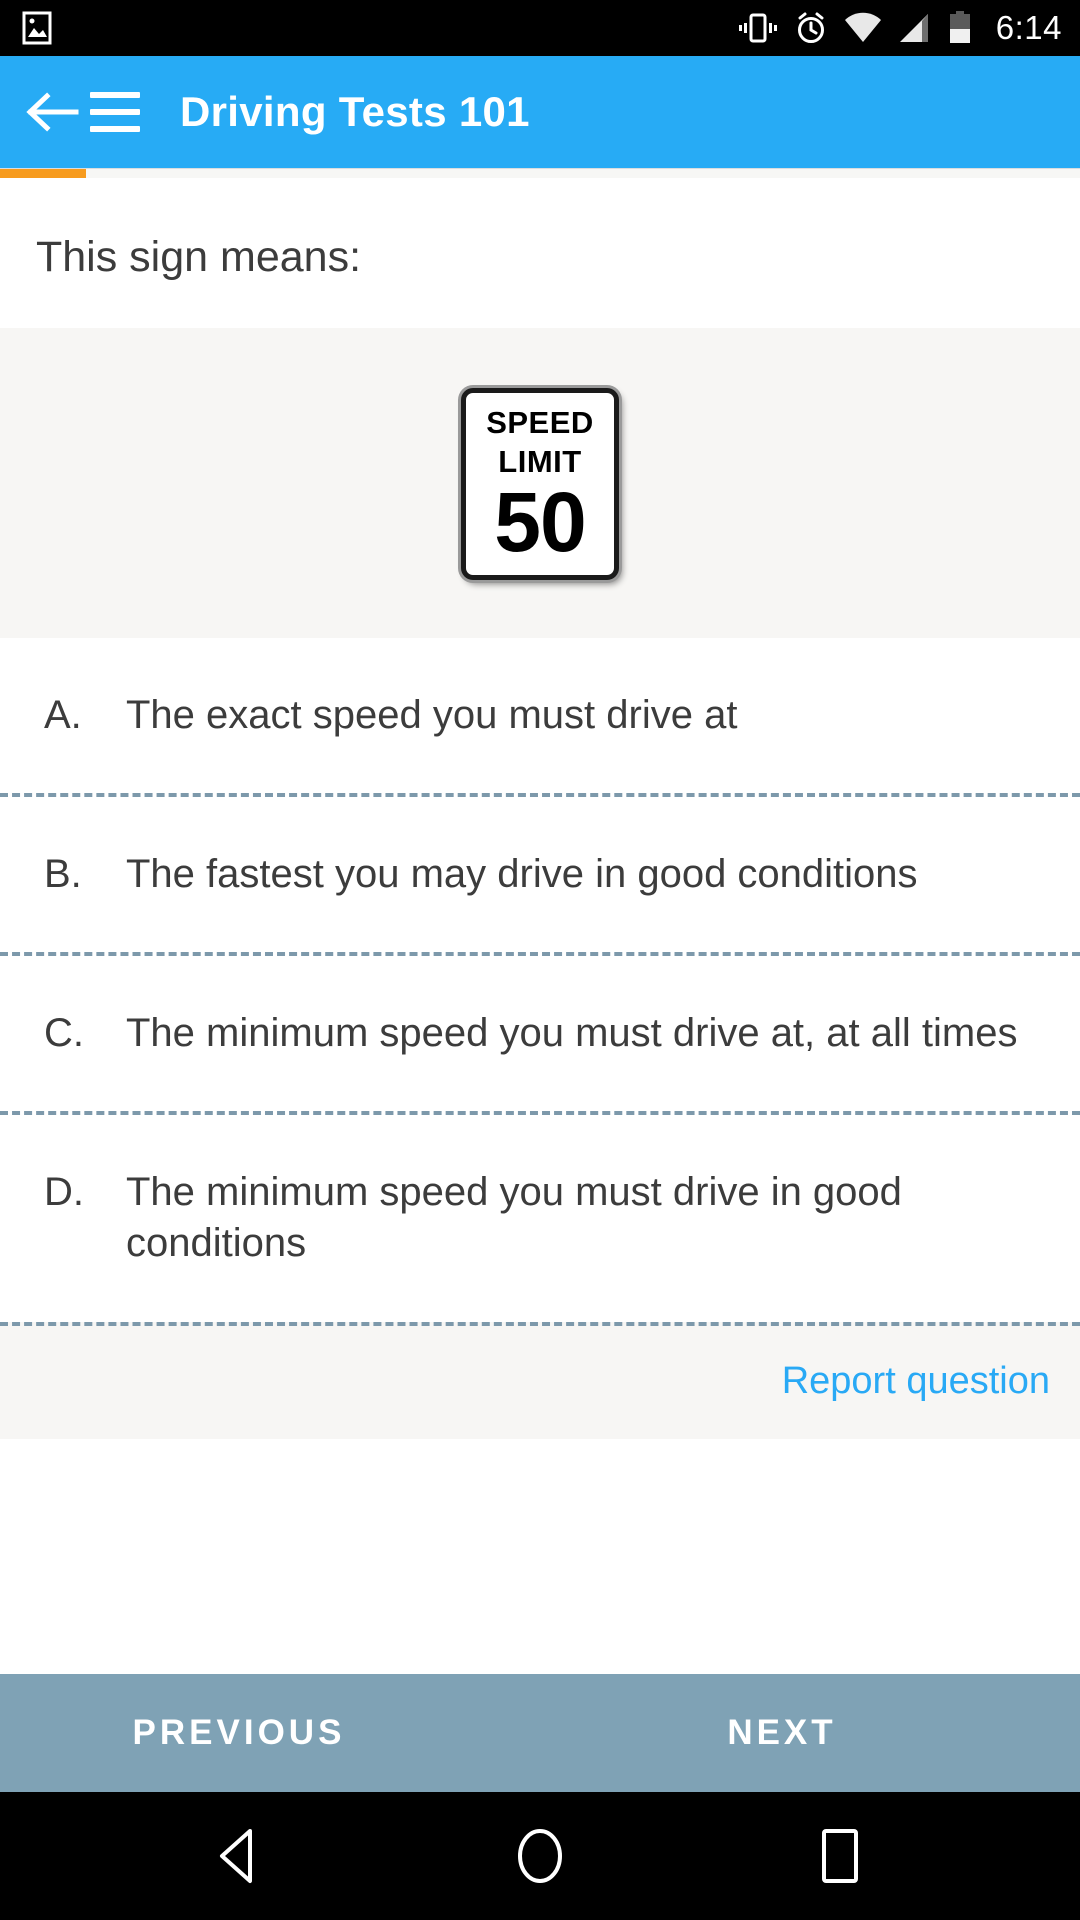 This screenshot has height=1920, width=1080. I want to click on system-home-button, so click(540, 1856).